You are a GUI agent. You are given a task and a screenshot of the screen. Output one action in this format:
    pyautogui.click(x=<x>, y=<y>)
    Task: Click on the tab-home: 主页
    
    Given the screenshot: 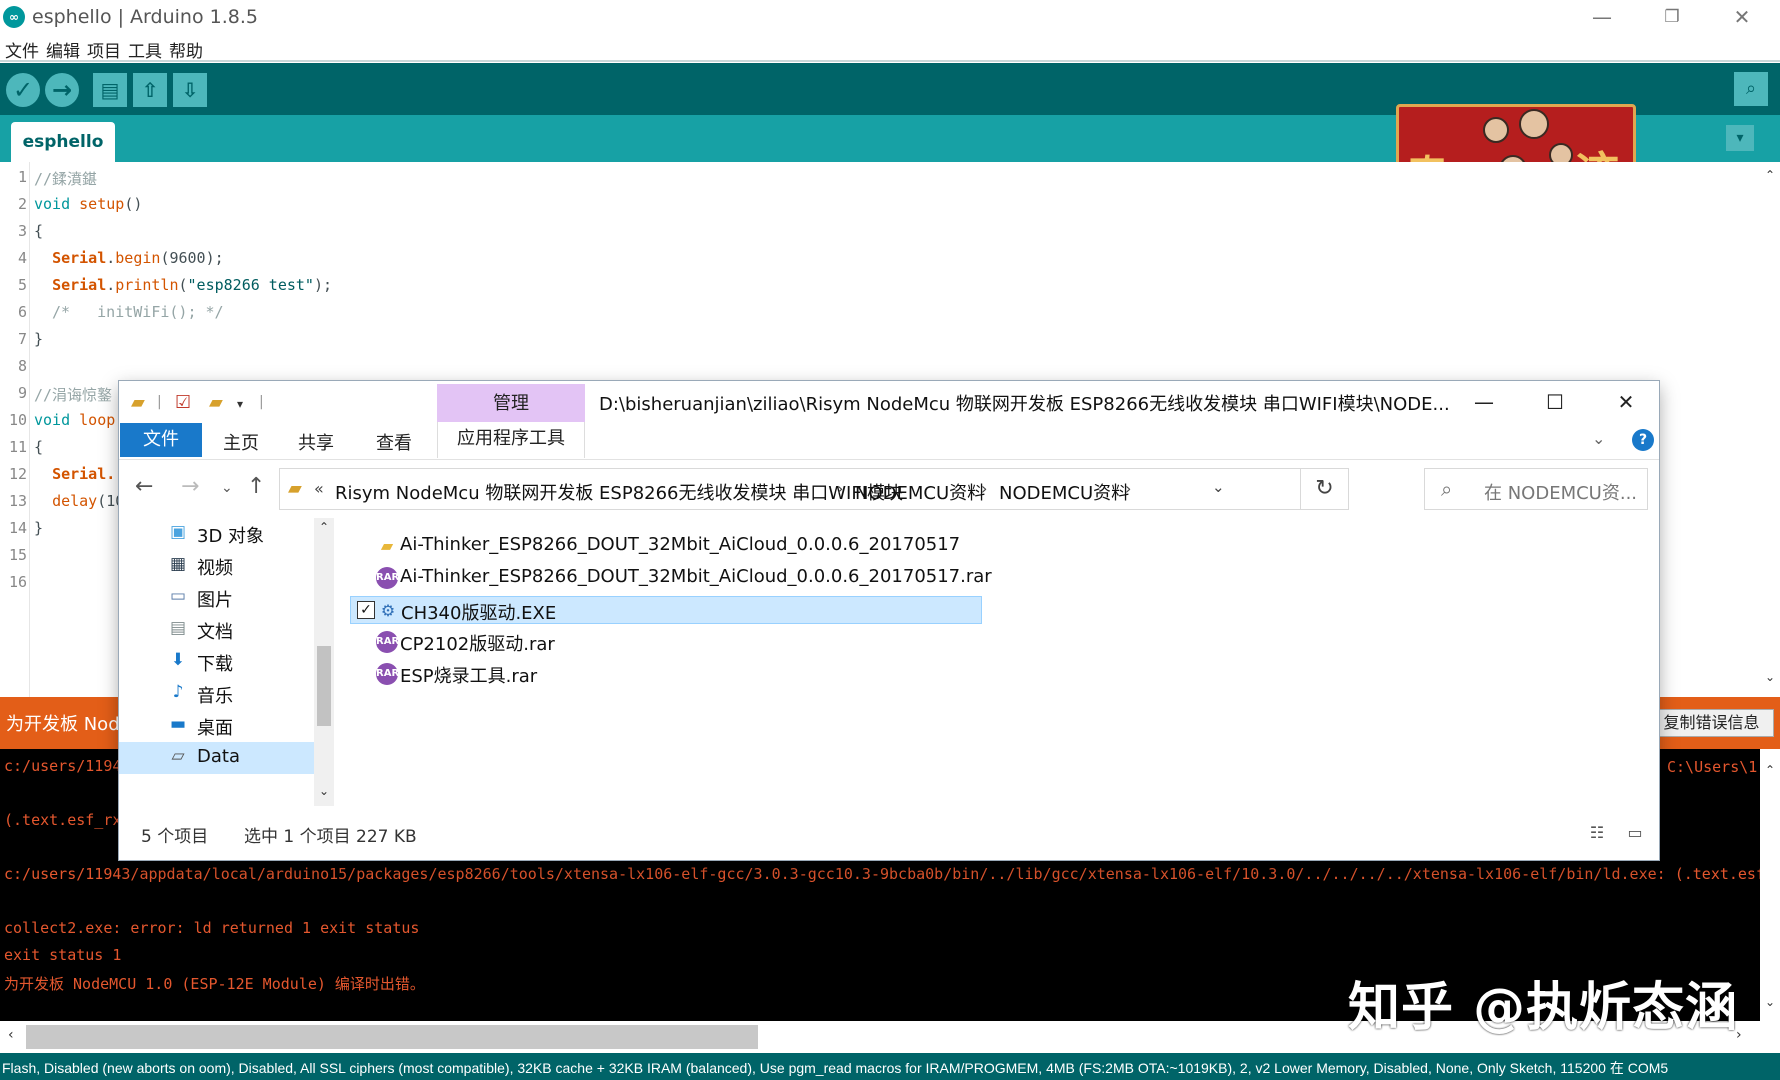 What is the action you would take?
    pyautogui.click(x=241, y=442)
    